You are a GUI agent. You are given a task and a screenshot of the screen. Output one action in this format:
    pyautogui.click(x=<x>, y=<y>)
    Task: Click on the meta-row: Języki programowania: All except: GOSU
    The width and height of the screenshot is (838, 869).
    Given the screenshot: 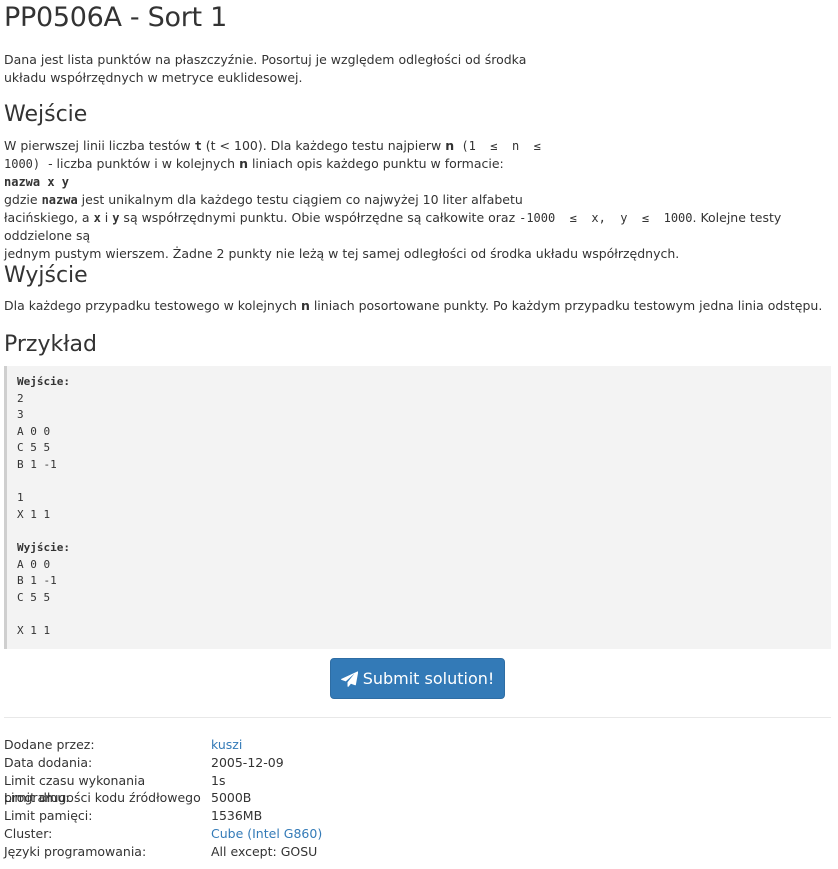 What is the action you would take?
    pyautogui.click(x=163, y=852)
    